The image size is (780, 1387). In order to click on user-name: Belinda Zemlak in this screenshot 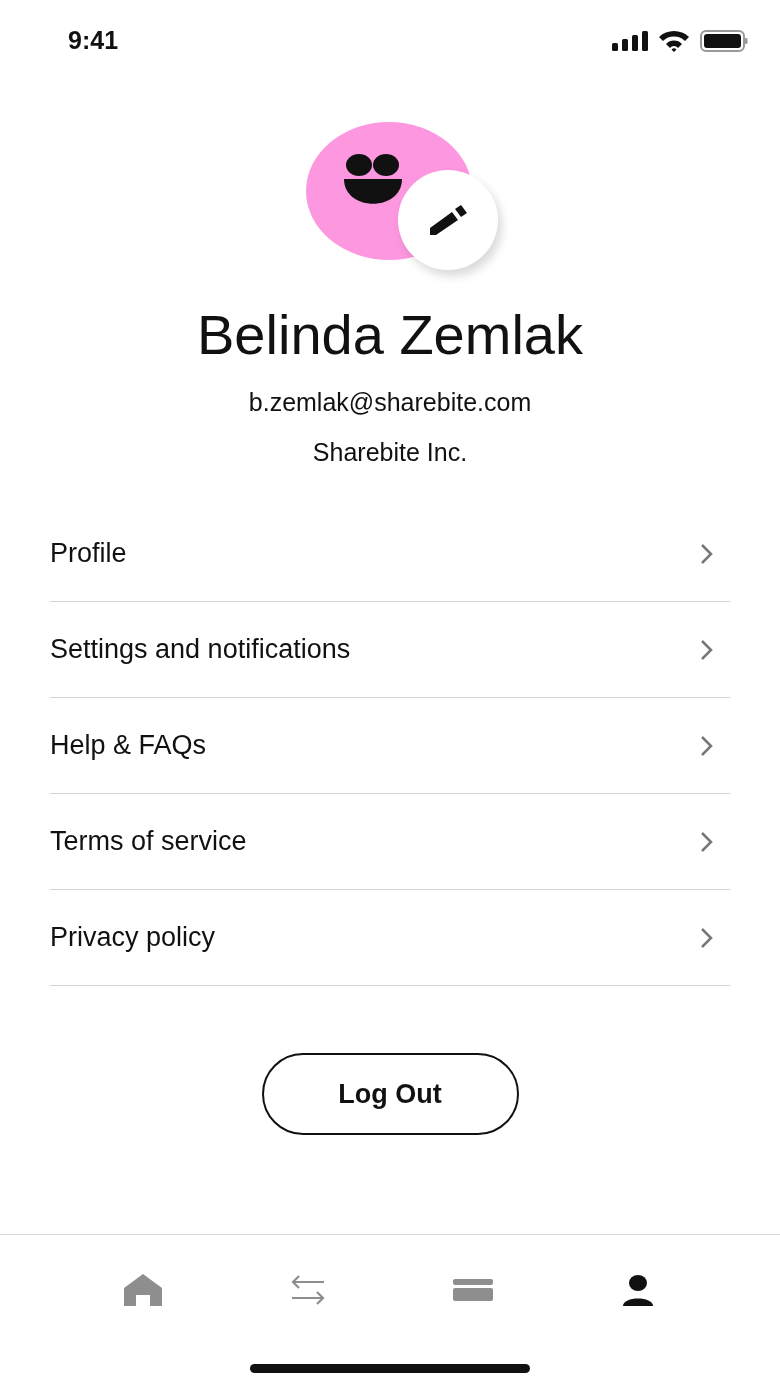, I will do `click(390, 335)`.